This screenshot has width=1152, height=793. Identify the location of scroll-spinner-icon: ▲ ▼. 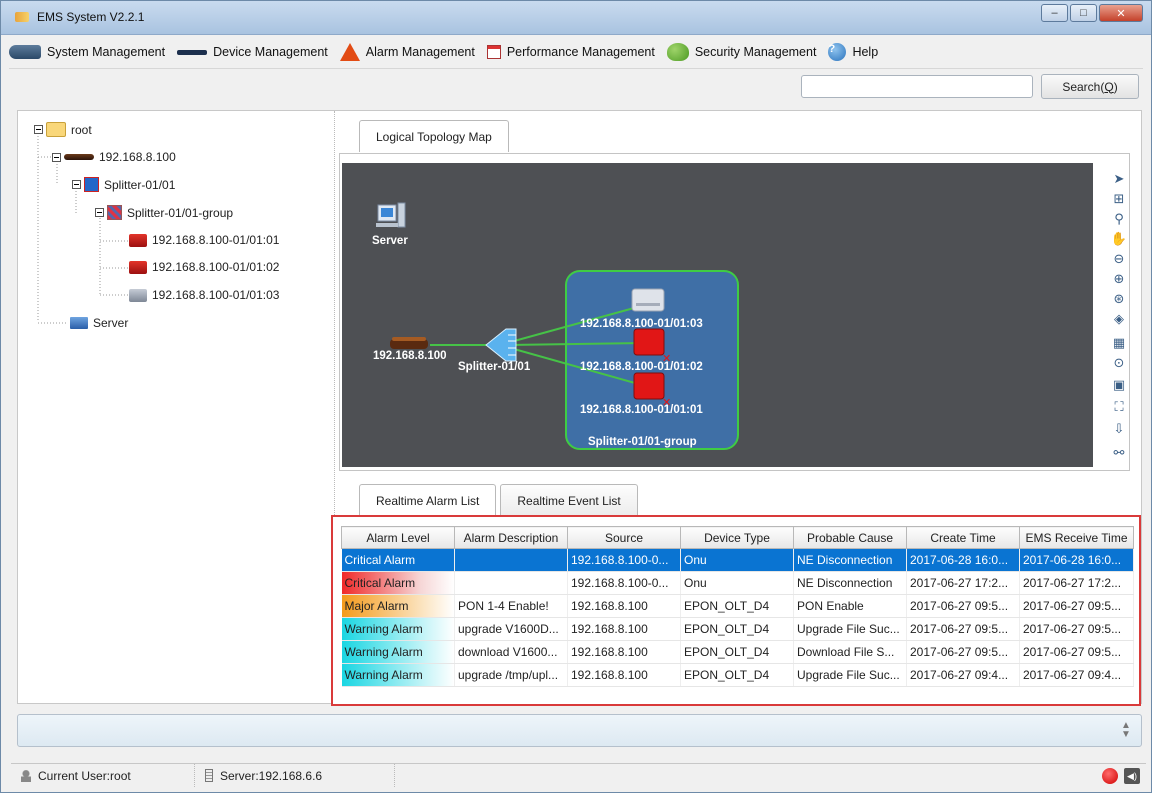
(1126, 731).